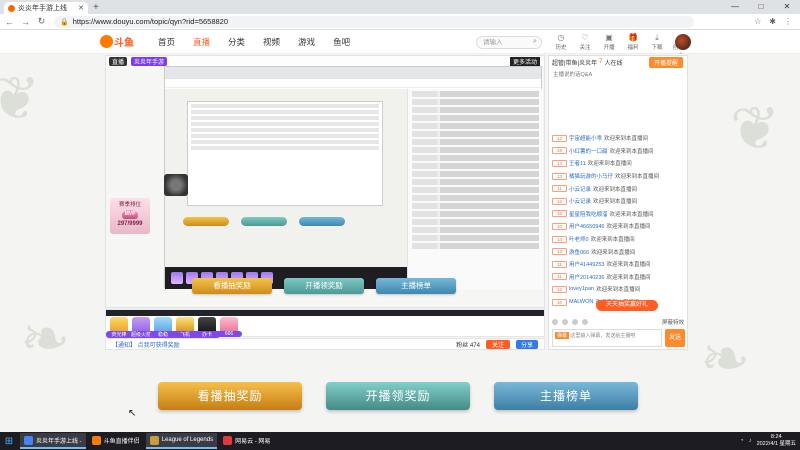 The height and width of the screenshot is (450, 800). What do you see at coordinates (585, 37) in the screenshot?
I see `heart-icon: ♡` at bounding box center [585, 37].